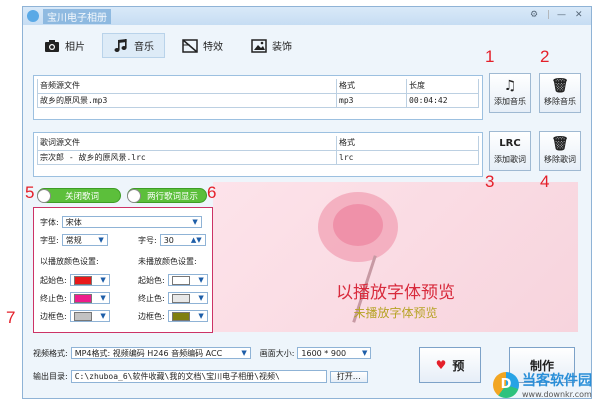  What do you see at coordinates (277, 353) in the screenshot?
I see `frame-size-label: 画面大小:` at bounding box center [277, 353].